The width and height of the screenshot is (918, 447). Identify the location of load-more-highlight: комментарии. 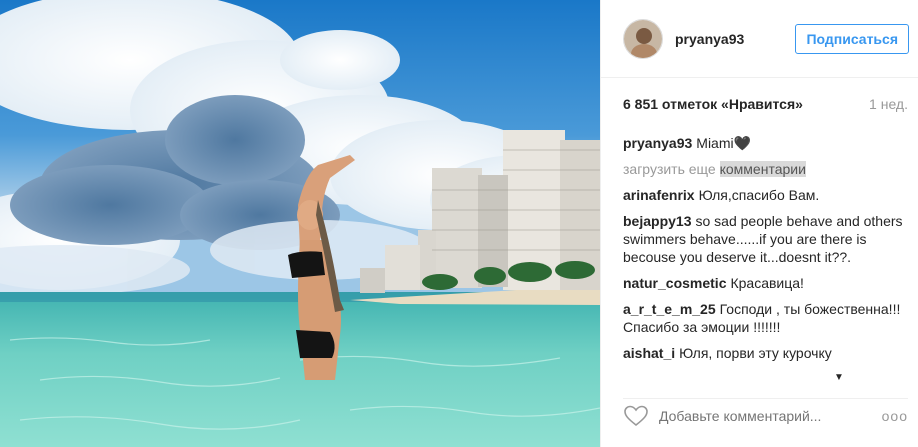
(762, 169).